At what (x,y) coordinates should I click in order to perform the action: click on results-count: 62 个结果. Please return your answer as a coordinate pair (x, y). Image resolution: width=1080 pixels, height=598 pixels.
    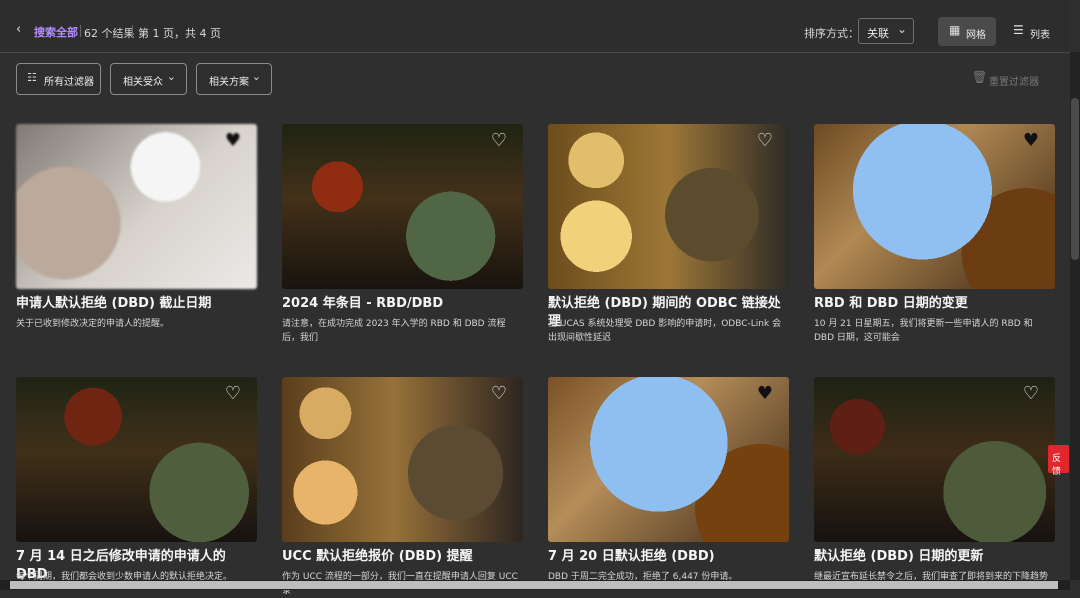
    Looking at the image, I should click on (109, 33).